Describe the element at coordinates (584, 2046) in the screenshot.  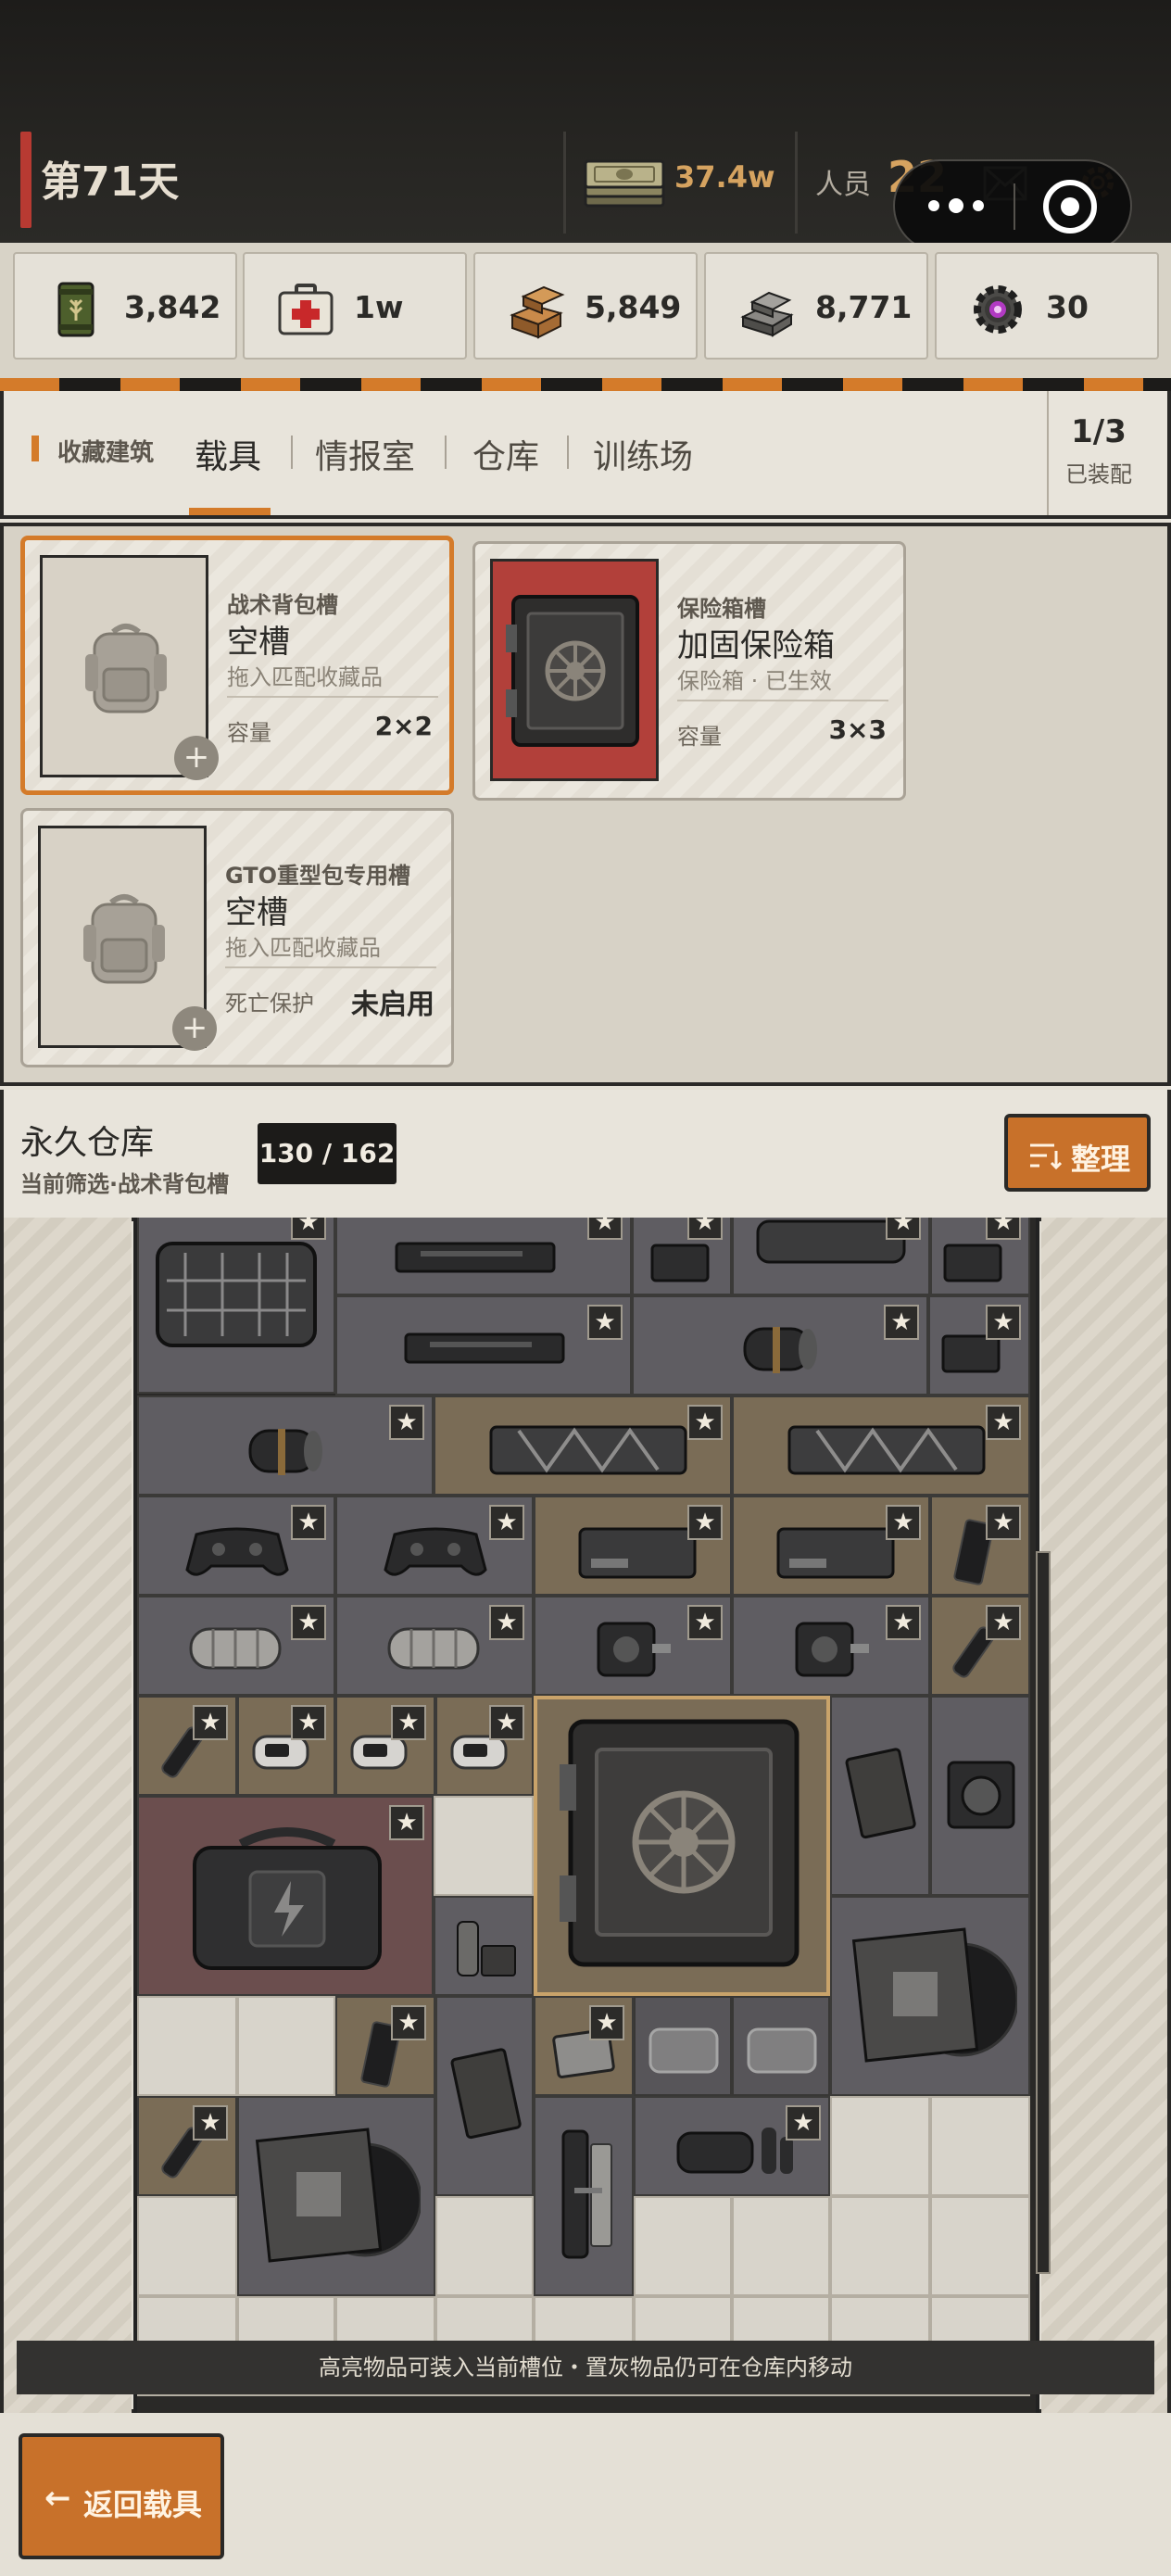
I see `grid-item-tablet: ★` at that location.